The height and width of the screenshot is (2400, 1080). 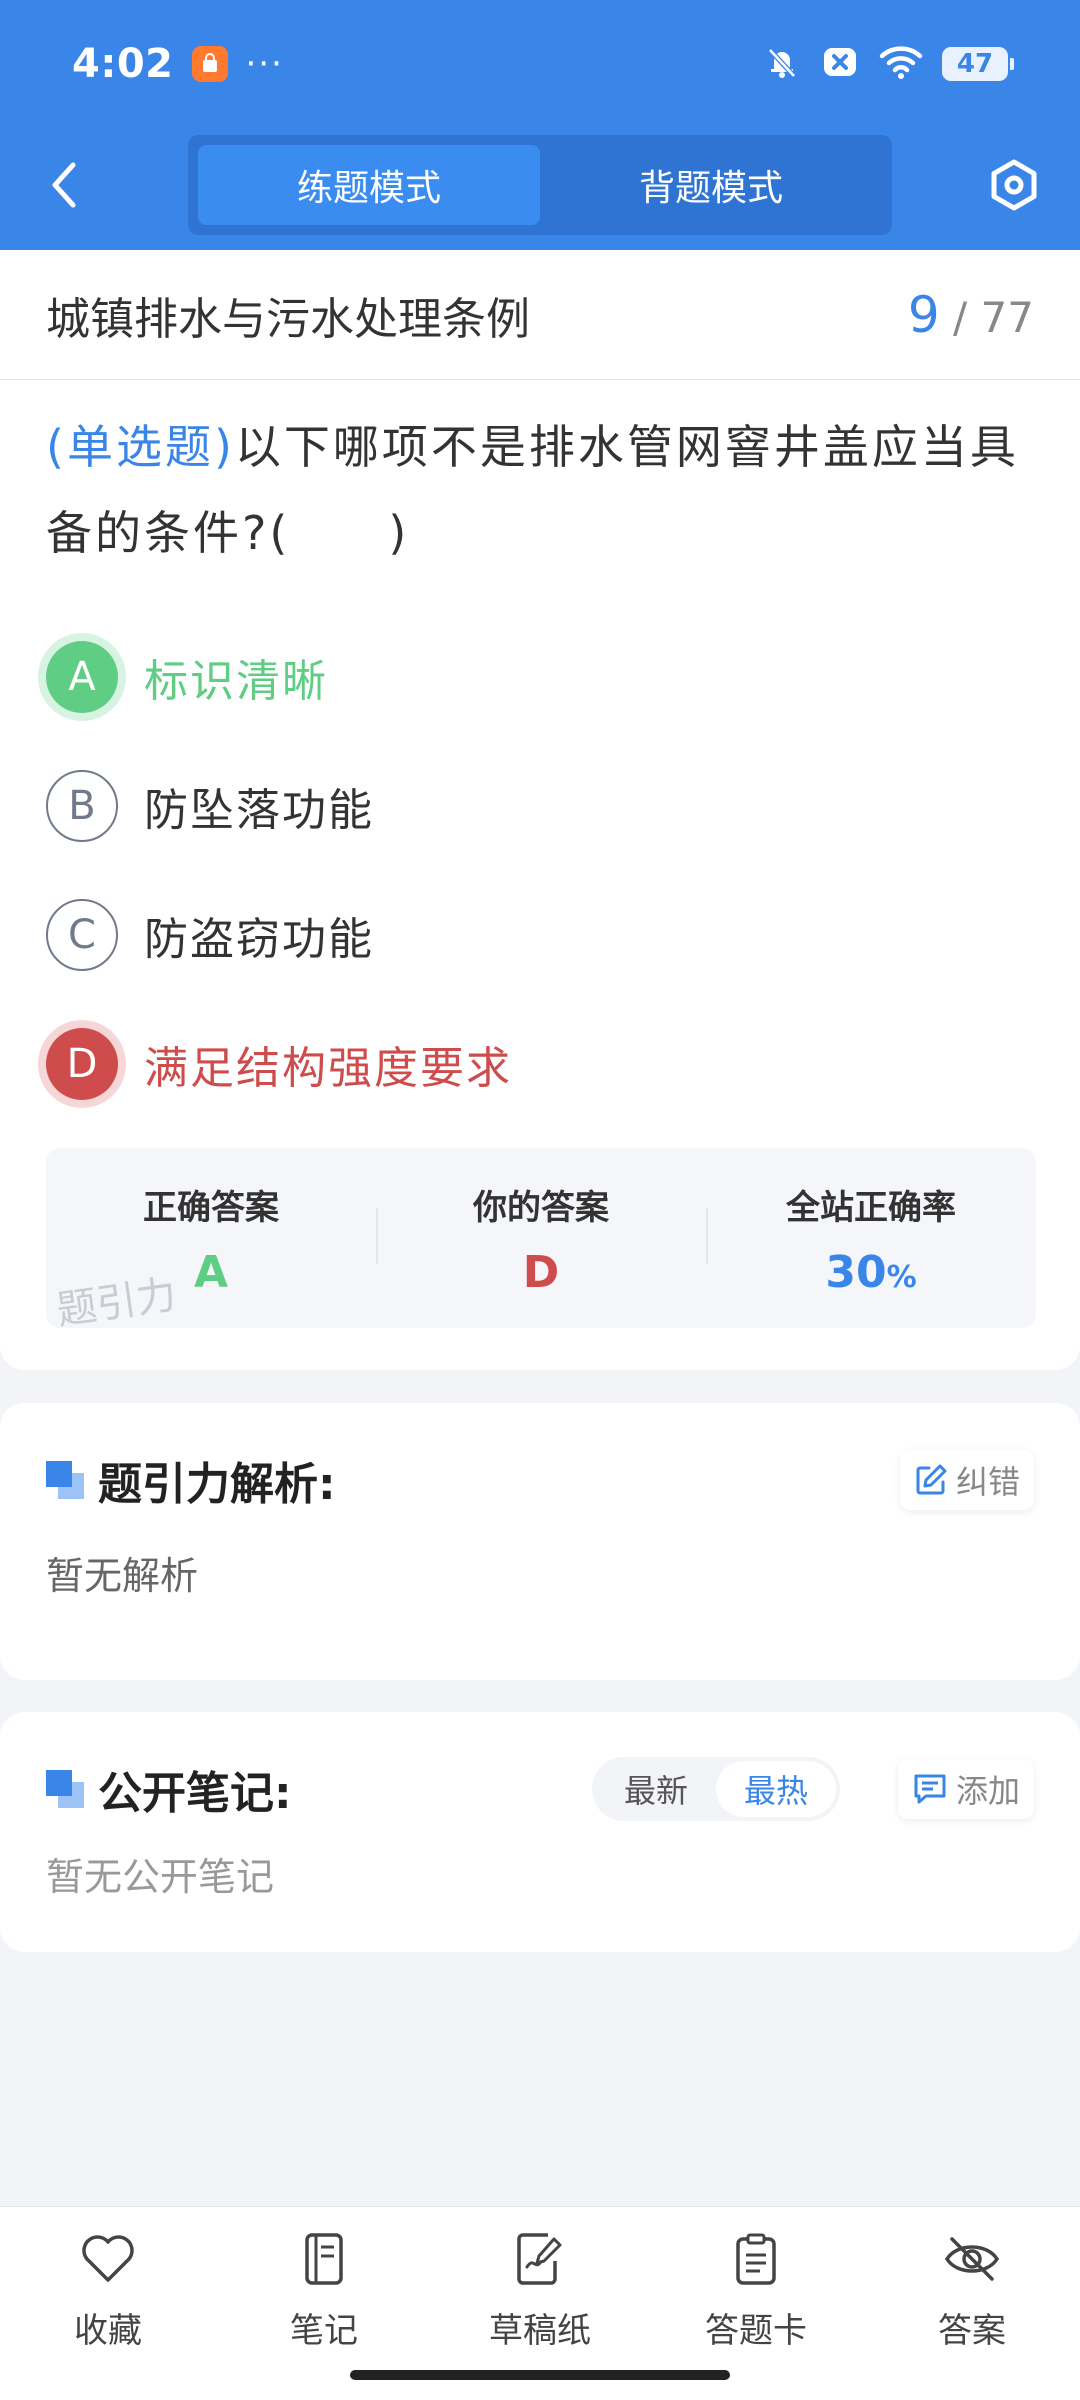 I want to click on correct-answer-label: 正确答案, so click(x=211, y=1208).